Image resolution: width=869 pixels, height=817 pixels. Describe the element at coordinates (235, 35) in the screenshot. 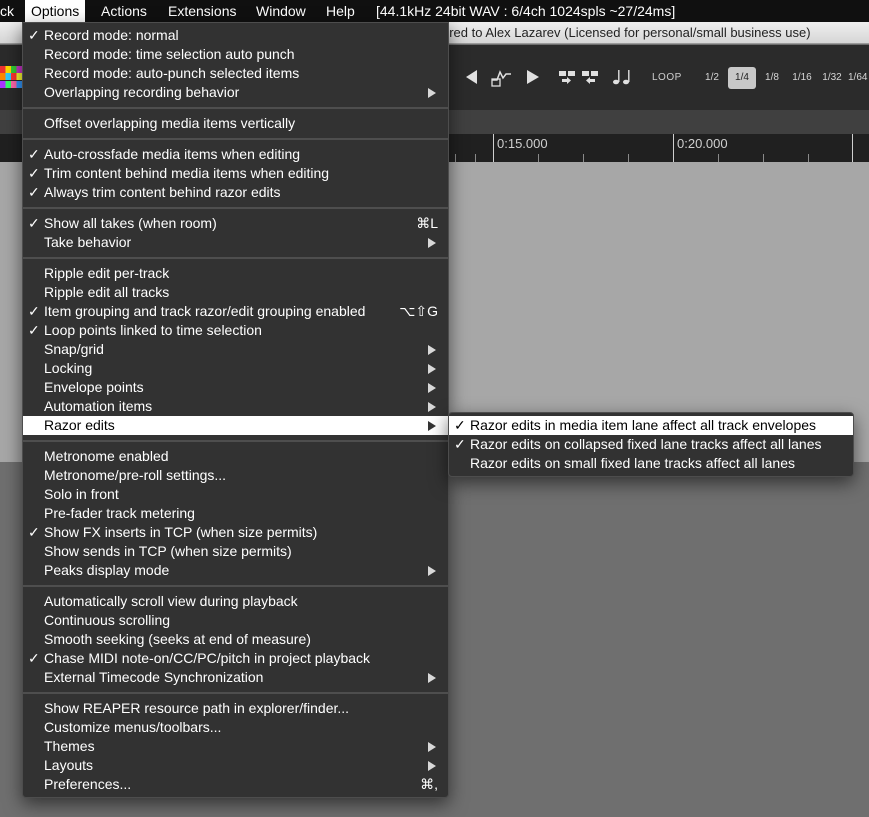

I see `menu-item-record-mode-normal: ✓ Record mode: normal` at that location.